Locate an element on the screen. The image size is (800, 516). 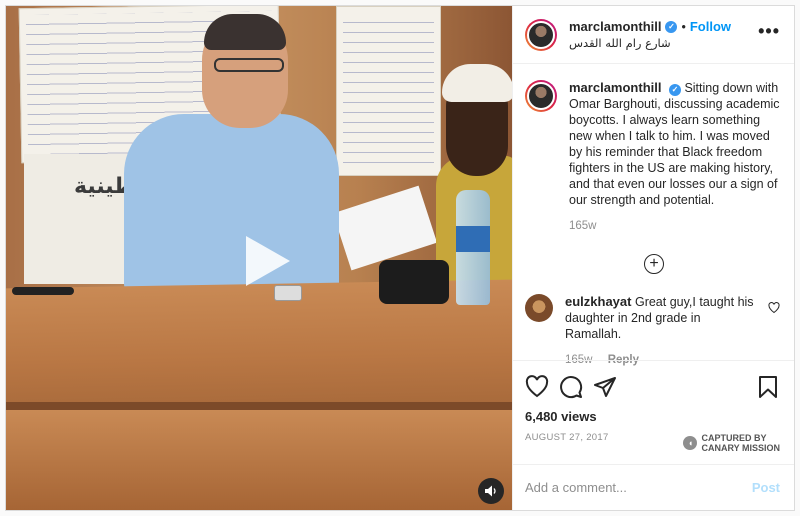
heart-icon is located at coordinates (537, 387).